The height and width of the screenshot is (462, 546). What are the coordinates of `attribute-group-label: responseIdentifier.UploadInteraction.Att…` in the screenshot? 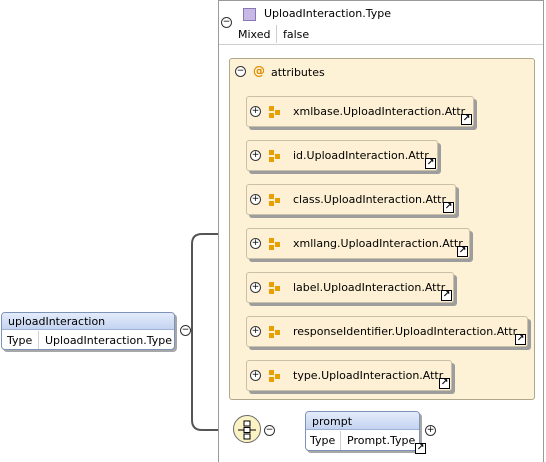 It's located at (405, 331).